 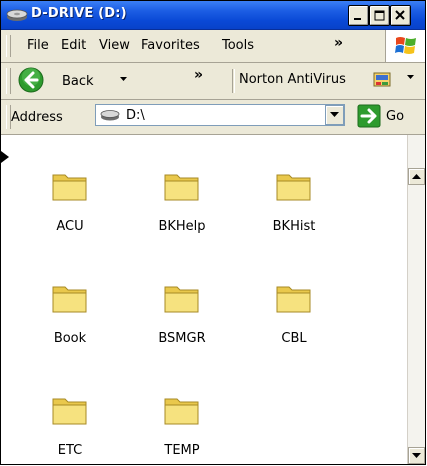 What do you see at coordinates (70, 450) in the screenshot?
I see `folder-label: ETC` at bounding box center [70, 450].